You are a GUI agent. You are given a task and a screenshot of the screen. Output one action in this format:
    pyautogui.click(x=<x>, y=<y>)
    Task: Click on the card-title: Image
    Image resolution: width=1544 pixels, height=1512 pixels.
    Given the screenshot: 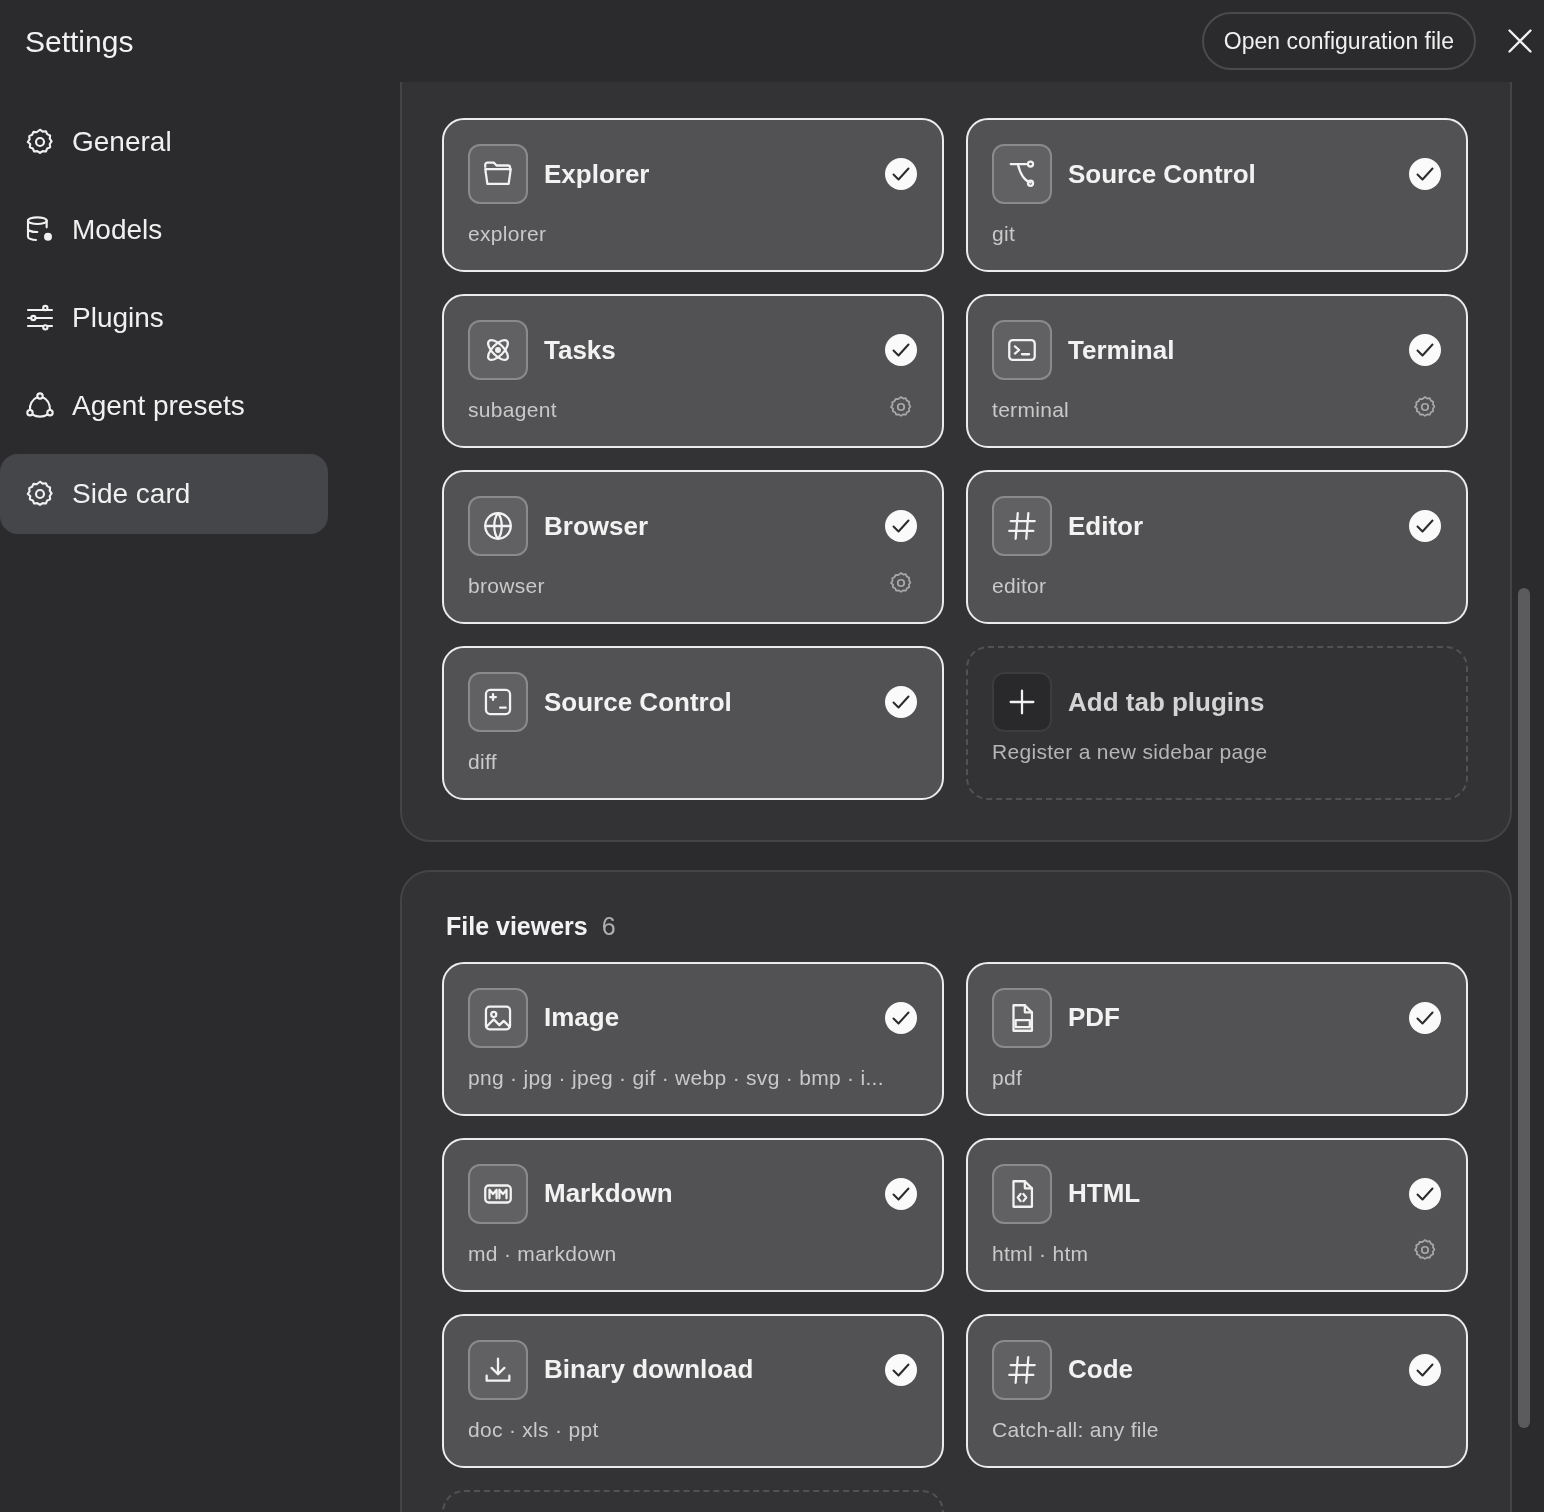 What is the action you would take?
    pyautogui.click(x=582, y=1017)
    